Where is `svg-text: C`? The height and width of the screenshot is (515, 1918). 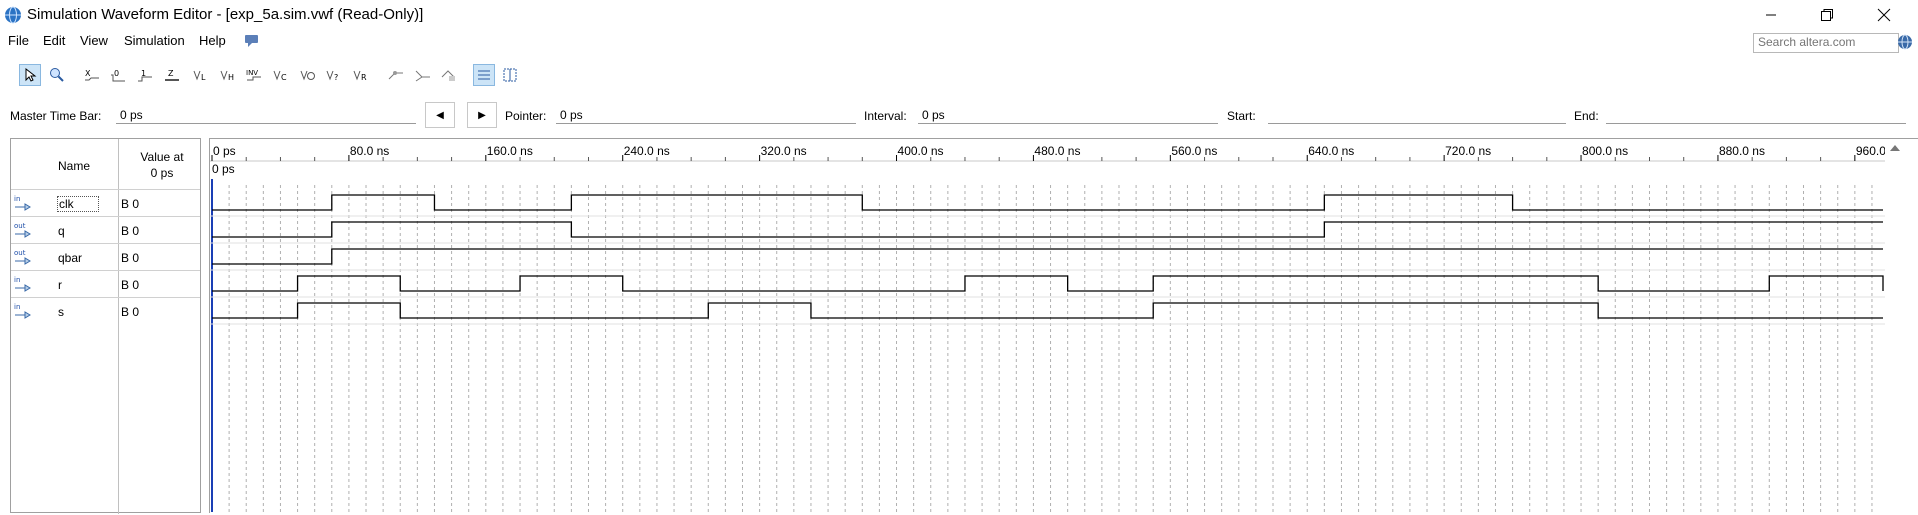 svg-text: C is located at coordinates (284, 77).